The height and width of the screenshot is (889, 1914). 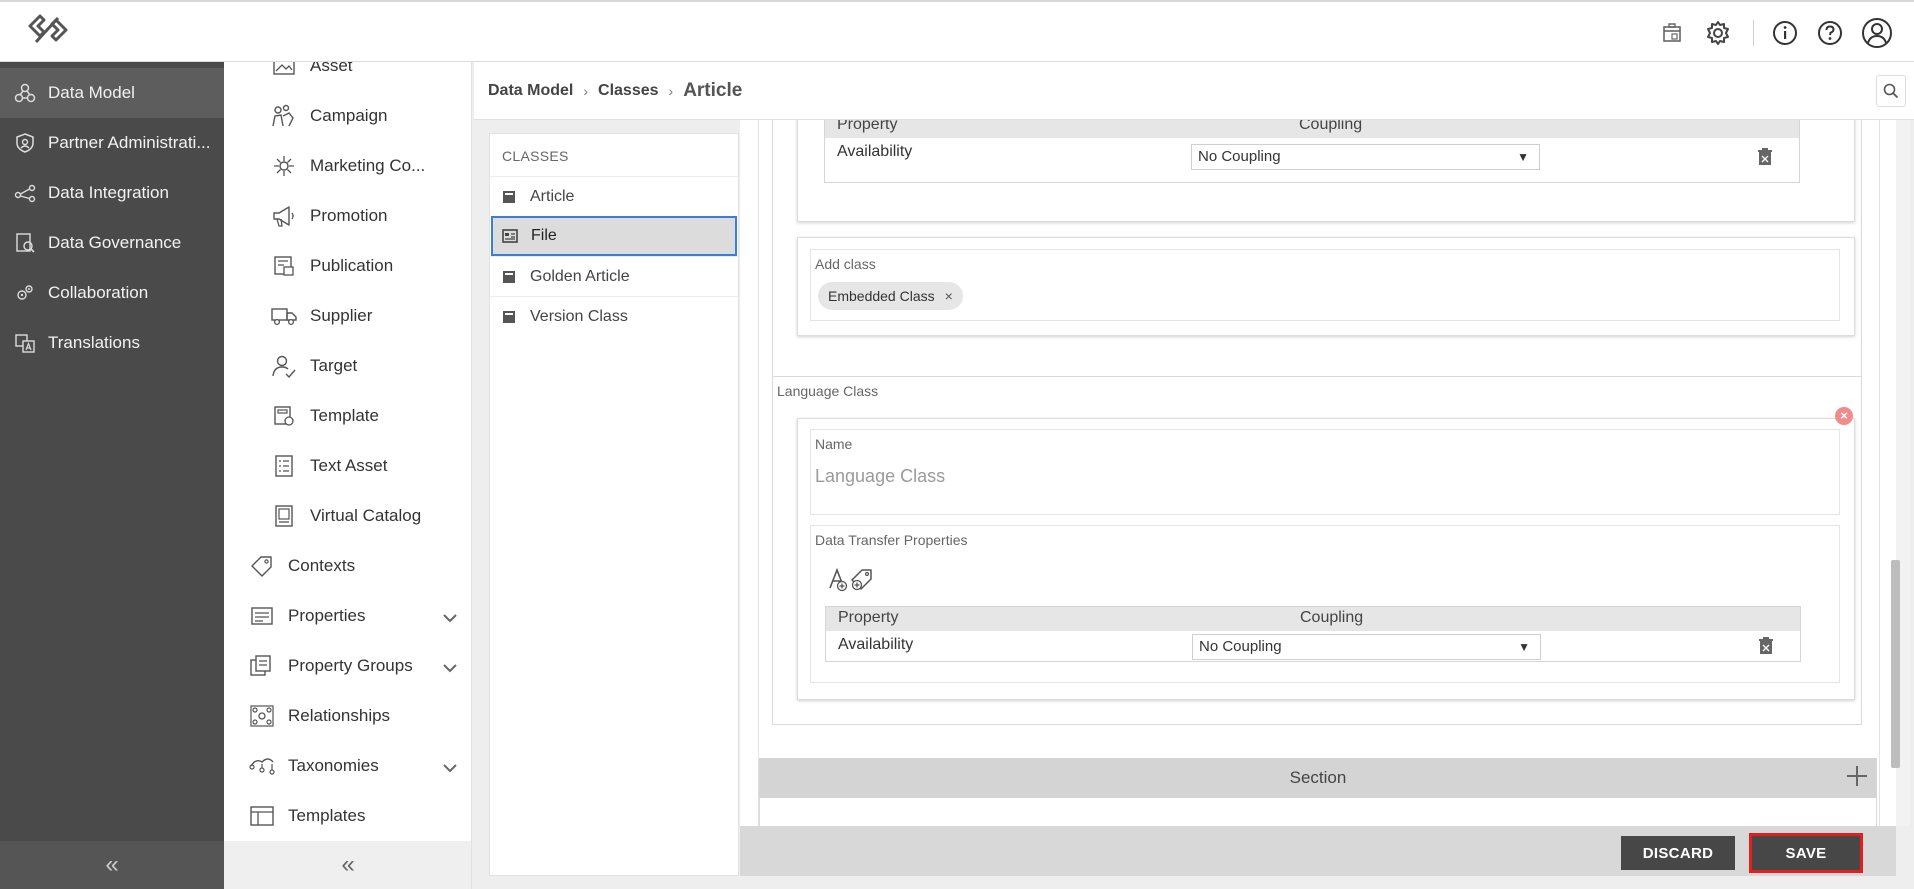 What do you see at coordinates (1766, 646) in the screenshot?
I see `delete-row-icon` at bounding box center [1766, 646].